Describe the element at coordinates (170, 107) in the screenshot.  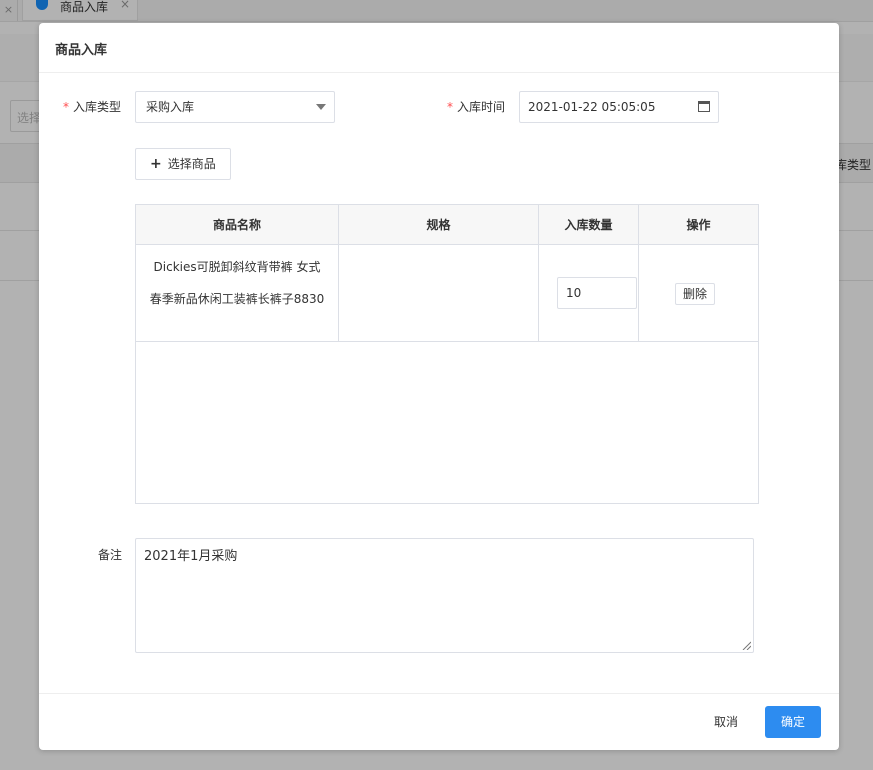
I see `stock-type-value: 采购入库` at that location.